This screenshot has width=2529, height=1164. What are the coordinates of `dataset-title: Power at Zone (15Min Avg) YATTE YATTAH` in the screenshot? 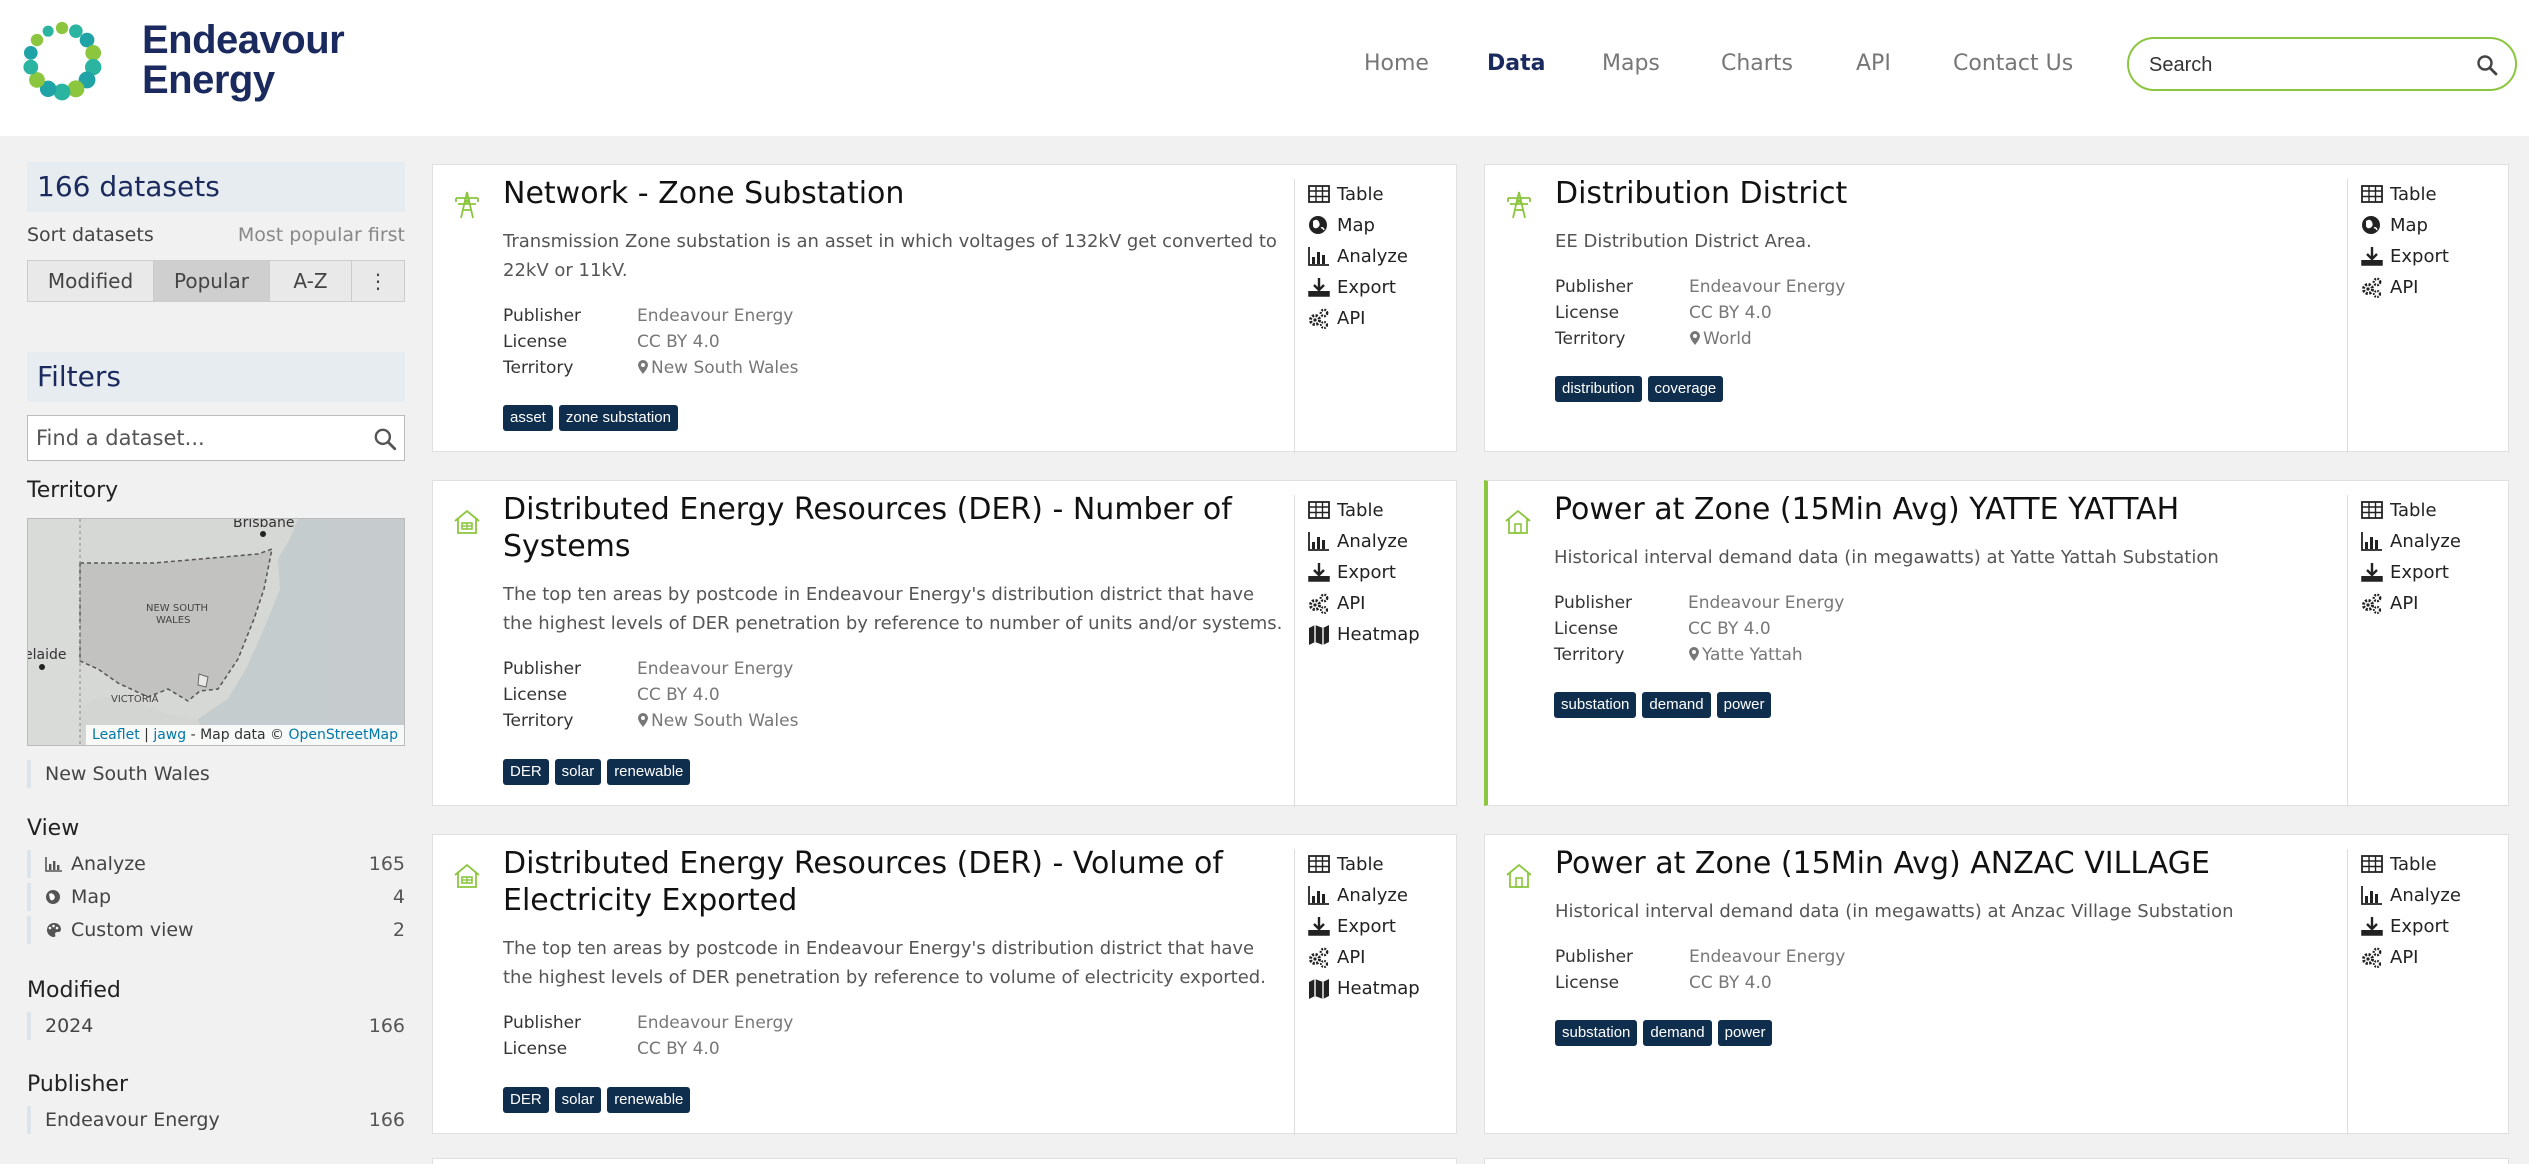 It's located at (1866, 509).